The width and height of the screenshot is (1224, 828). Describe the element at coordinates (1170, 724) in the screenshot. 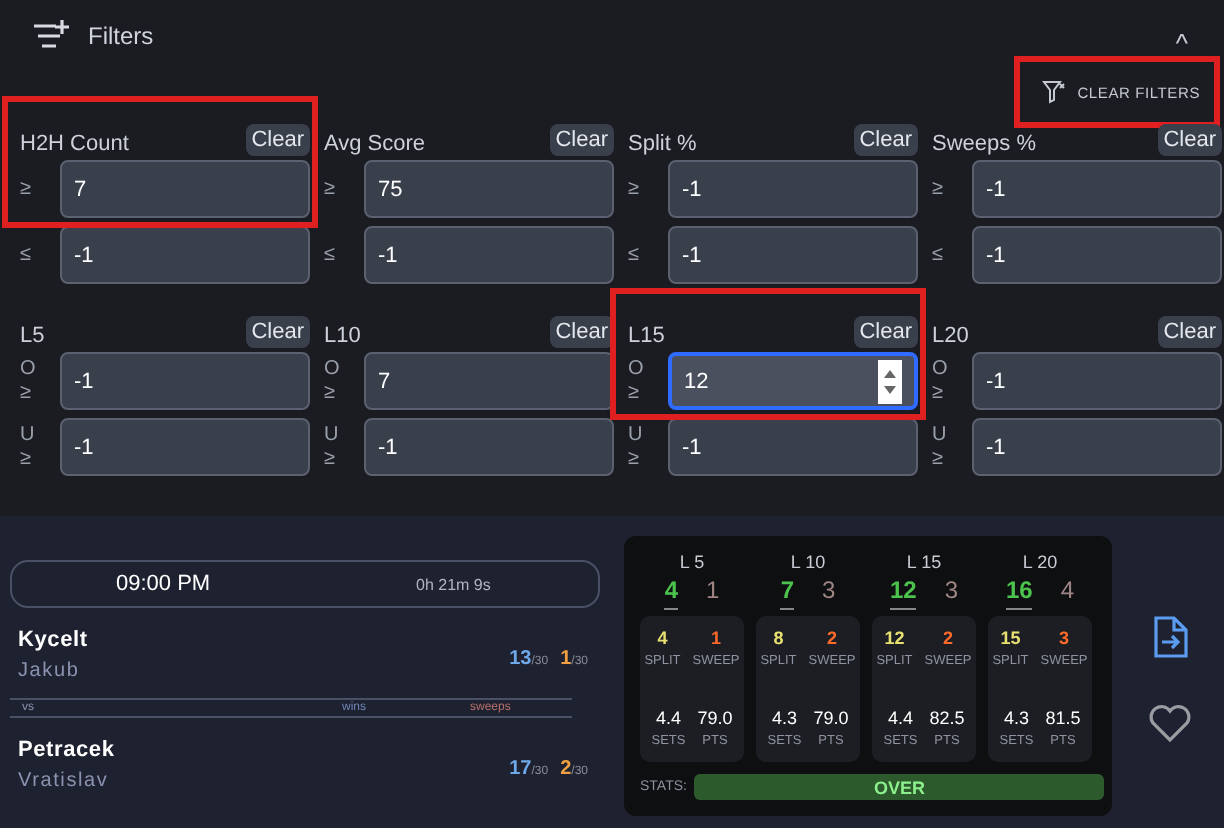

I see `heart-icon` at that location.